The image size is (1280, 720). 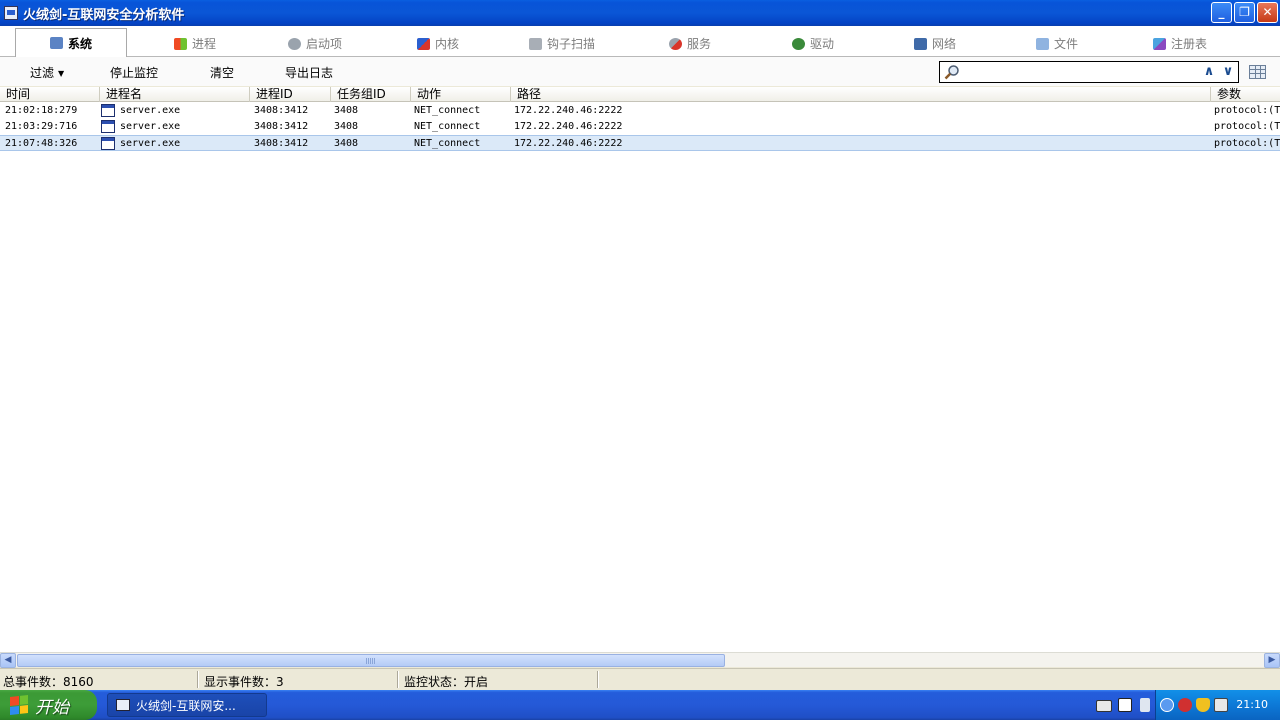 What do you see at coordinates (1203, 705) in the screenshot?
I see `windows-security-icon` at bounding box center [1203, 705].